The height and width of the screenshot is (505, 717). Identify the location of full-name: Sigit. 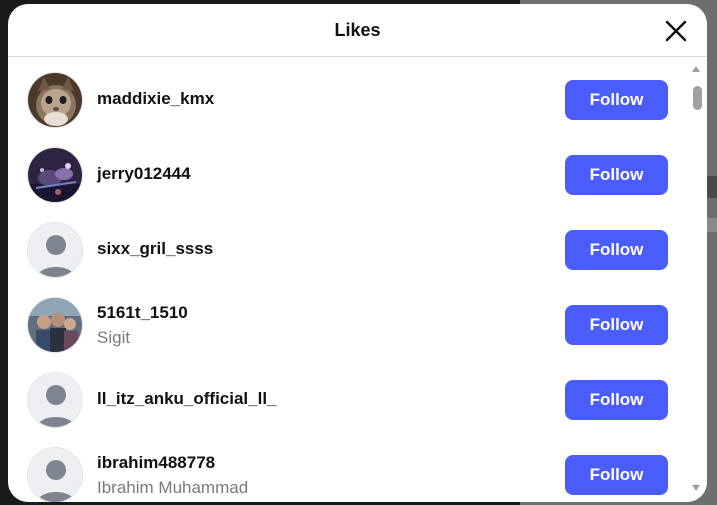
(114, 337).